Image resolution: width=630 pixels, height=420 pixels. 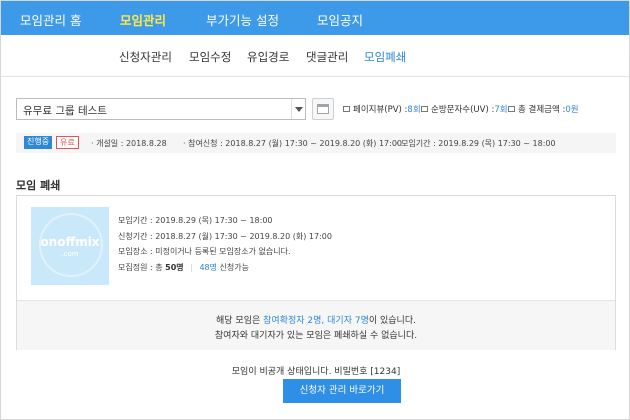 I want to click on event-period: · 모임기간 : 2019.8.29 (목) 17:30 ~ 18:00, so click(x=476, y=143).